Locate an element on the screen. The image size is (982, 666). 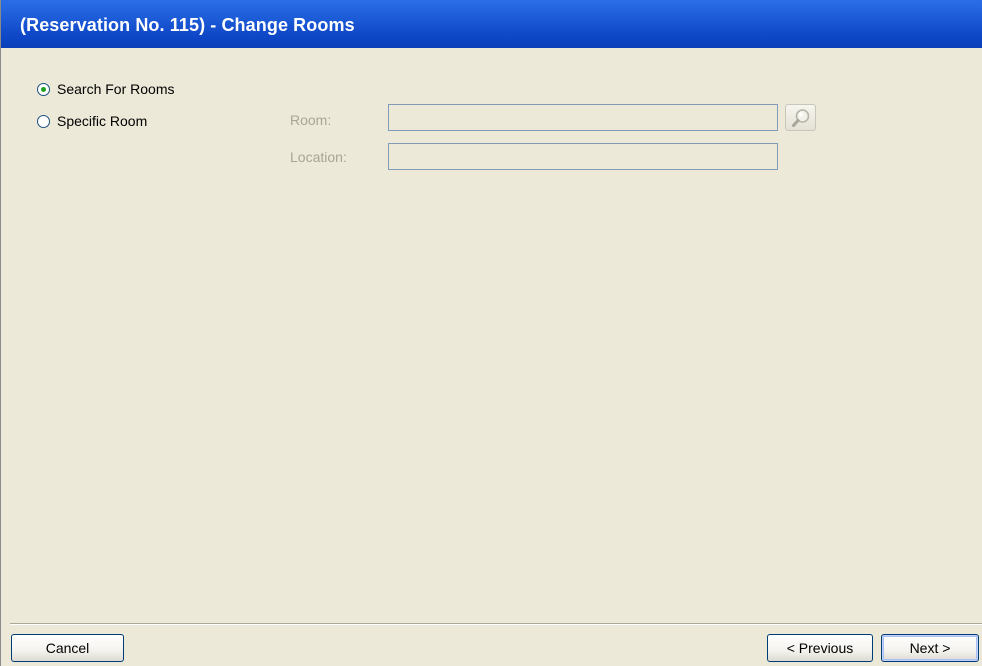
location-label: Location: is located at coordinates (318, 157).